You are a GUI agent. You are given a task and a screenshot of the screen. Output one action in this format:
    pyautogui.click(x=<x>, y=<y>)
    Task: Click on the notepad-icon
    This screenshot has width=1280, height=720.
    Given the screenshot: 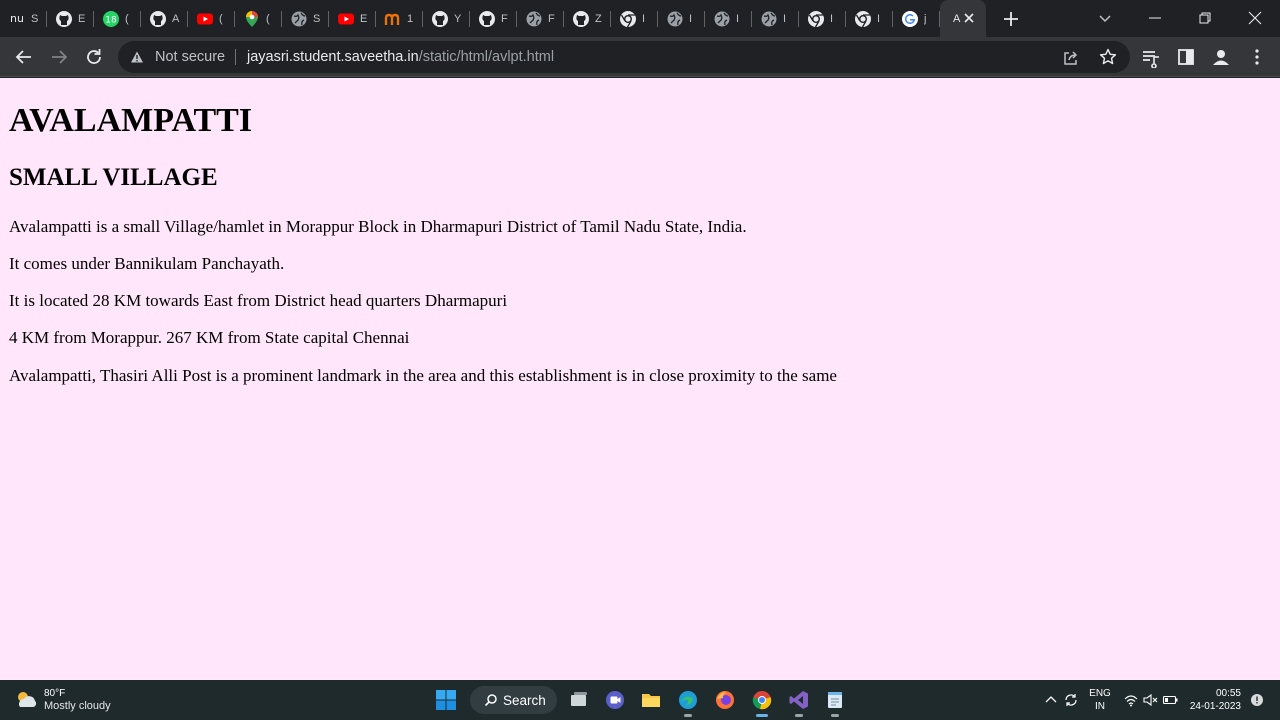 What is the action you would take?
    pyautogui.click(x=835, y=700)
    